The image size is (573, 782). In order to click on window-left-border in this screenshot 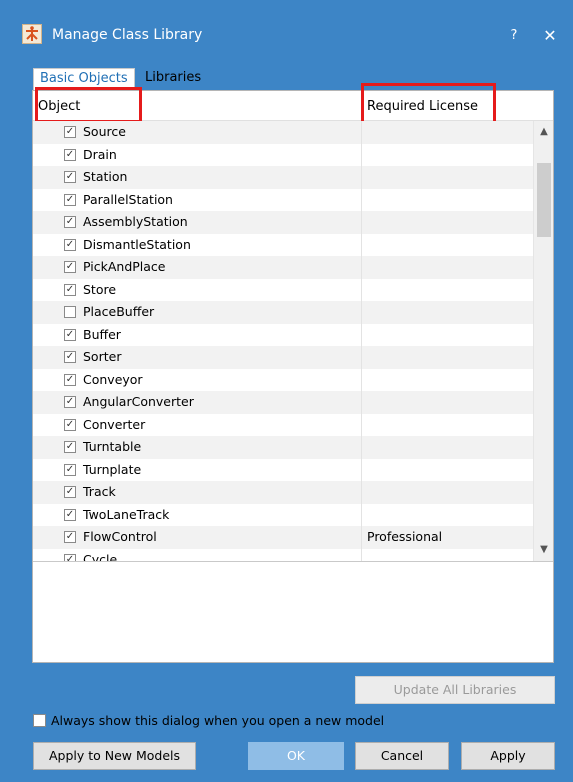, I will do `click(5, 391)`.